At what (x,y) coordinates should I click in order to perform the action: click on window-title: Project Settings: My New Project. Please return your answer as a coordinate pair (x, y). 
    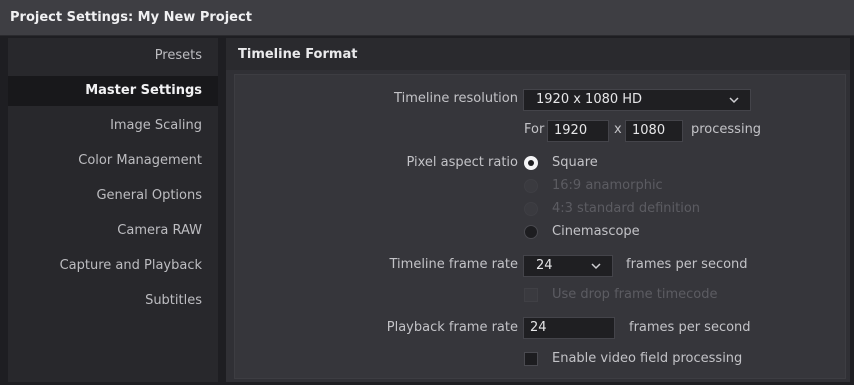
    Looking at the image, I should click on (131, 17).